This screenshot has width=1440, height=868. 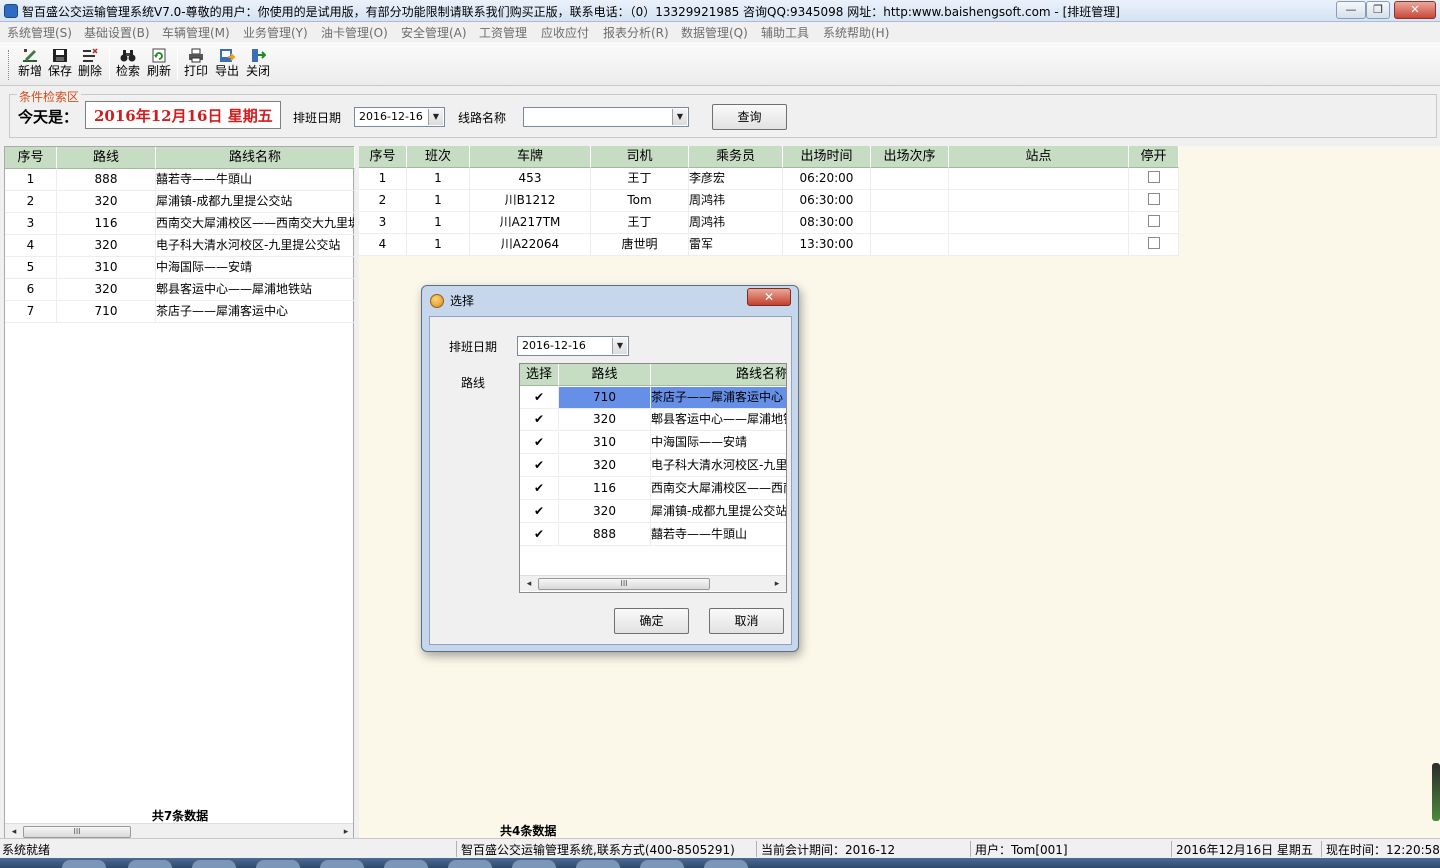 I want to click on query-button: 查询, so click(x=749, y=117).